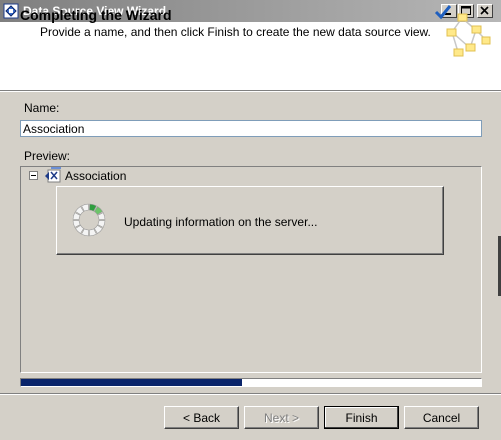  I want to click on page-title: Completing the Wizard, so click(96, 15).